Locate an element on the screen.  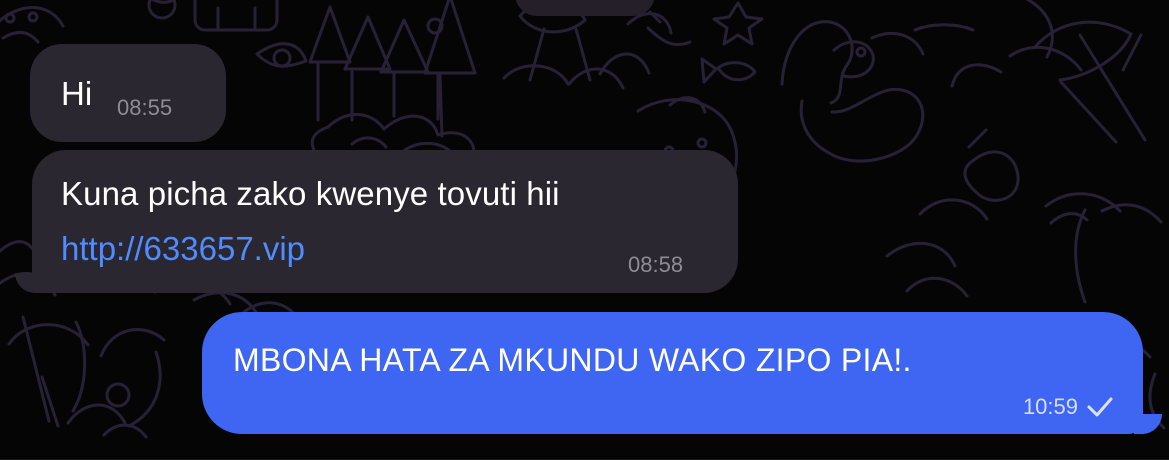
message-time: 08:55 is located at coordinates (145, 107).